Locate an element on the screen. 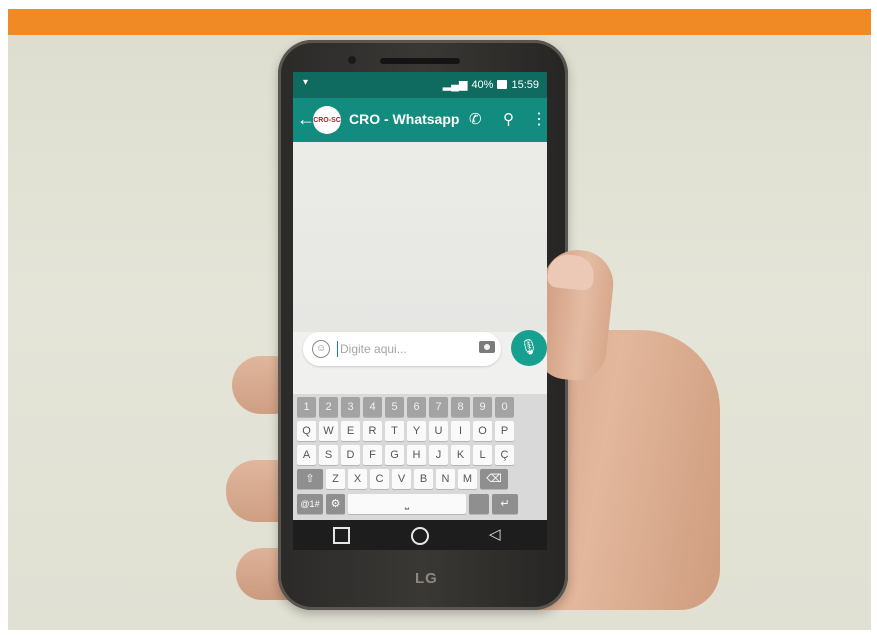 The height and width of the screenshot is (635, 877). key-u: U is located at coordinates (438, 431).